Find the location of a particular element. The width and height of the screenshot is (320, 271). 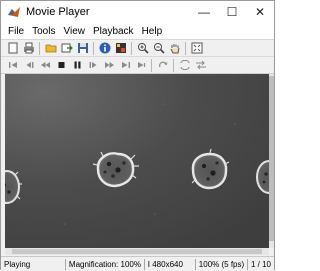

maximize-button: ☐ is located at coordinates (232, 12).